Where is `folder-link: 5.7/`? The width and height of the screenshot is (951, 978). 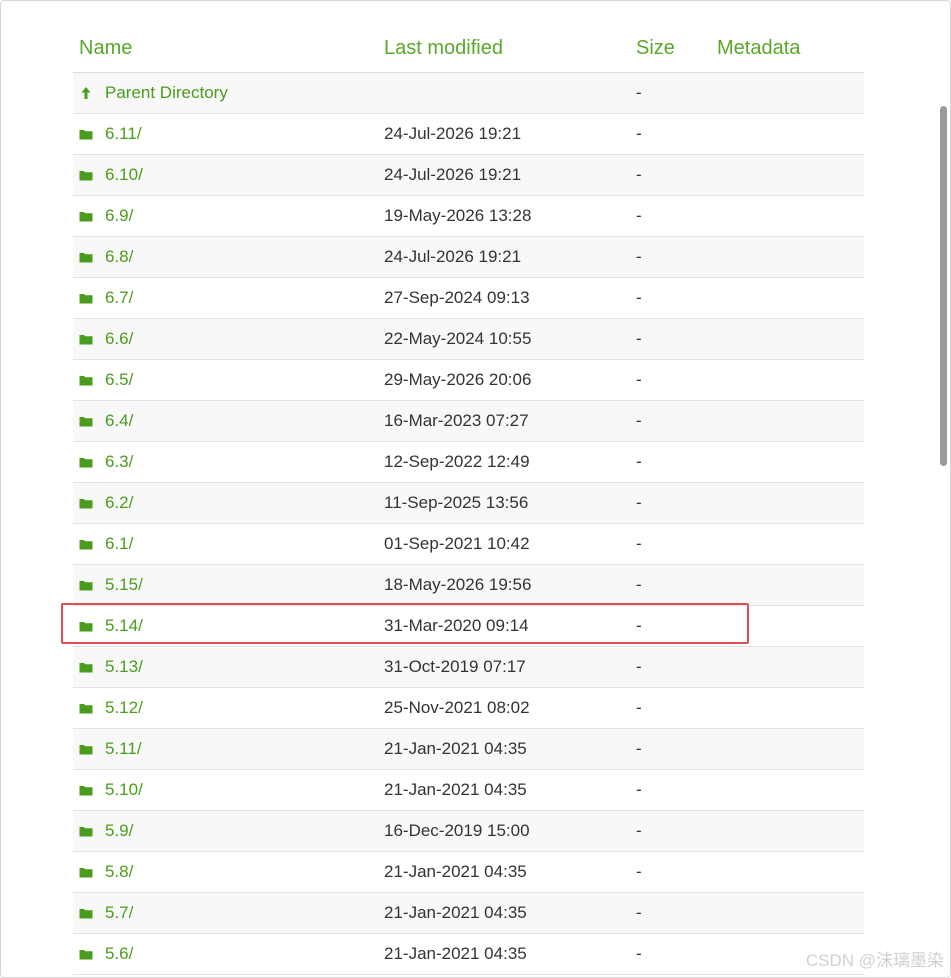 folder-link: 5.7/ is located at coordinates (106, 913).